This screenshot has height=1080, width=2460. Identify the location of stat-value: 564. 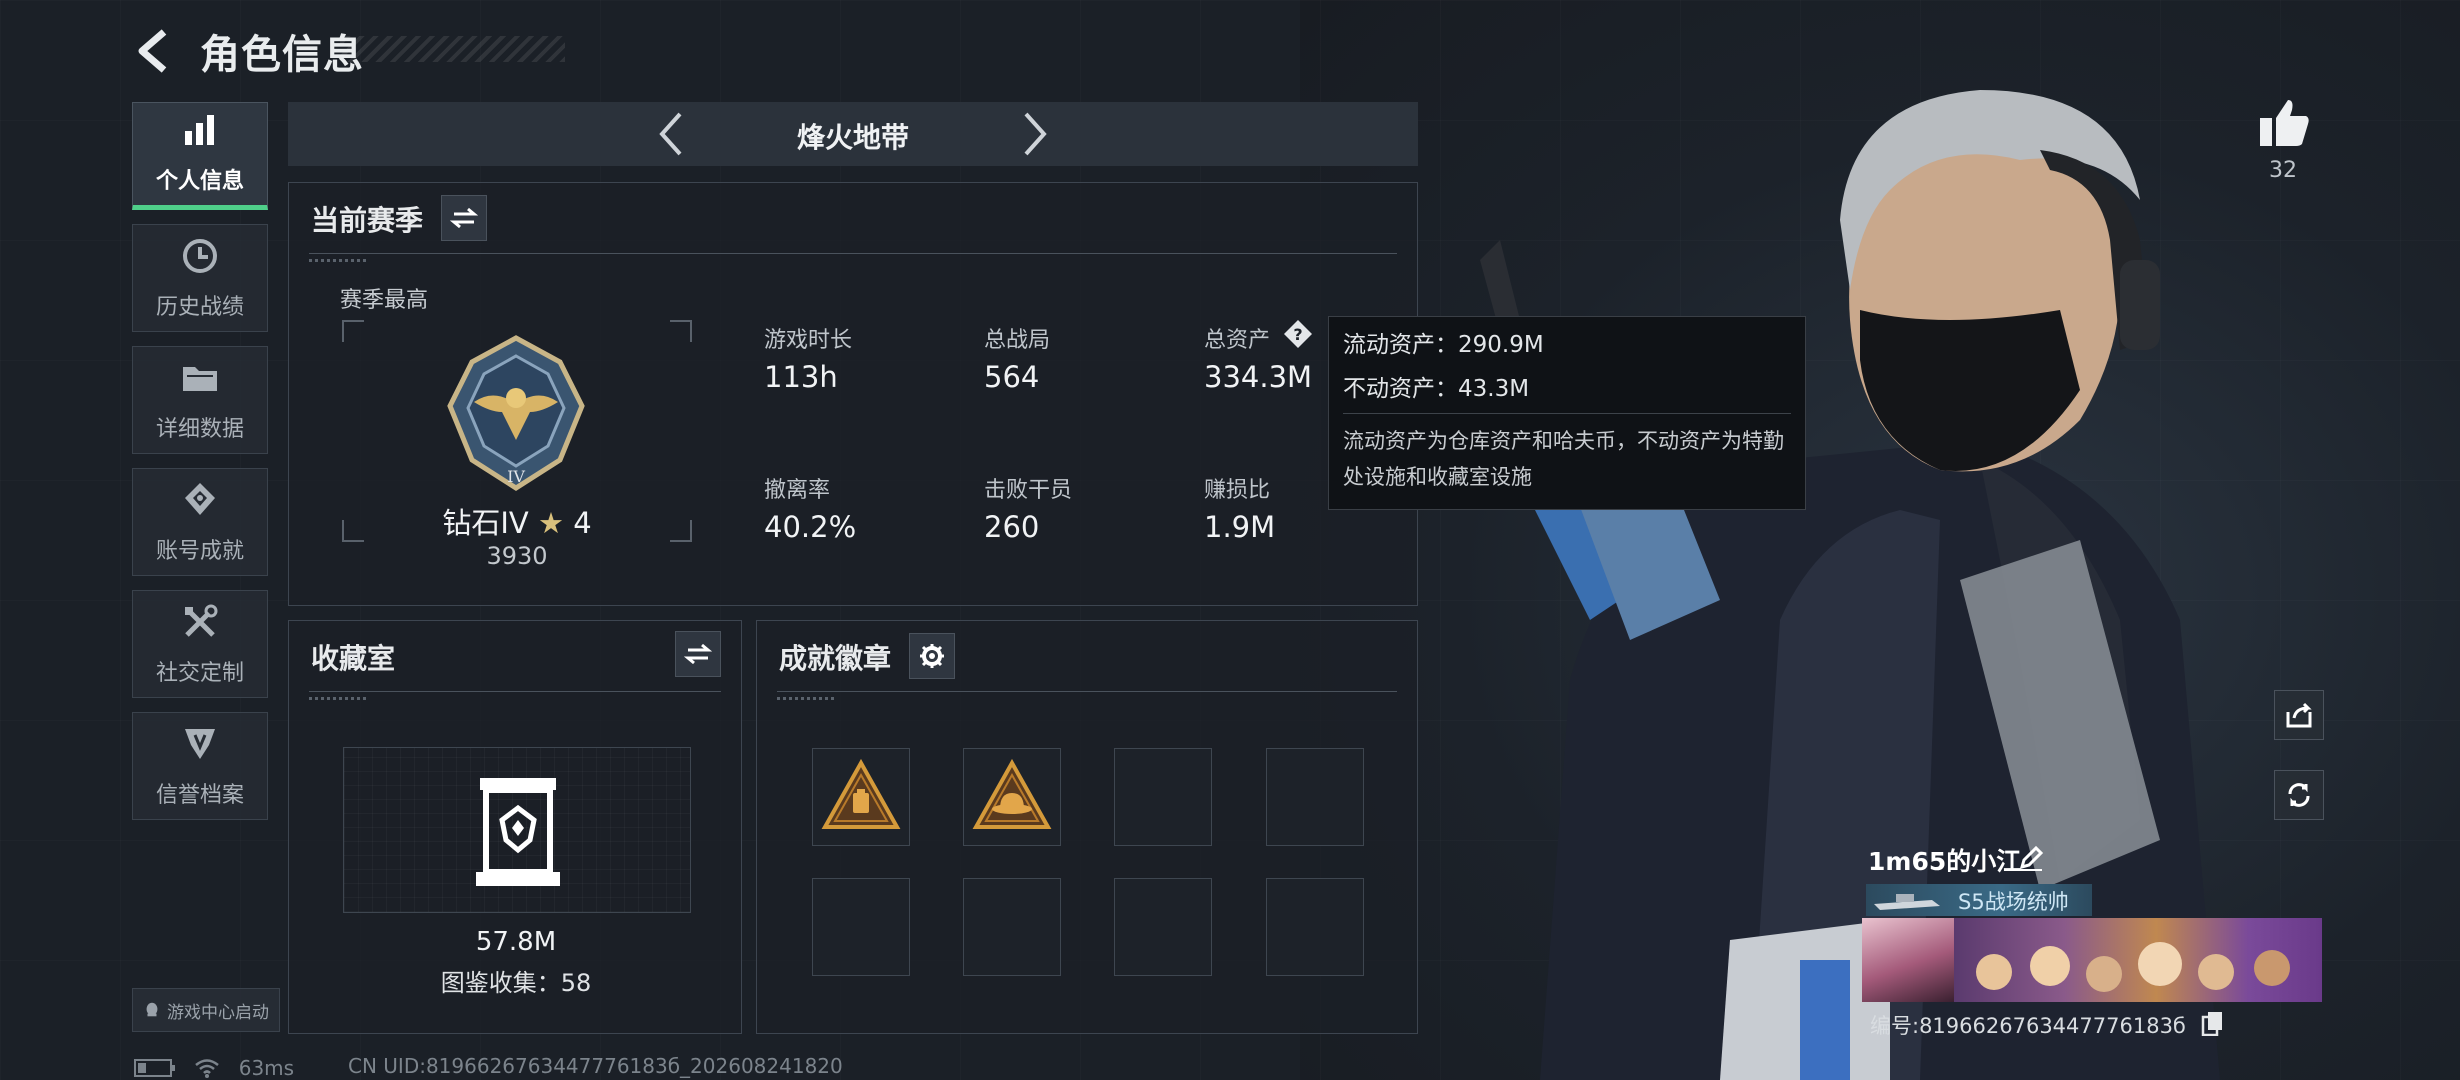
(1012, 377).